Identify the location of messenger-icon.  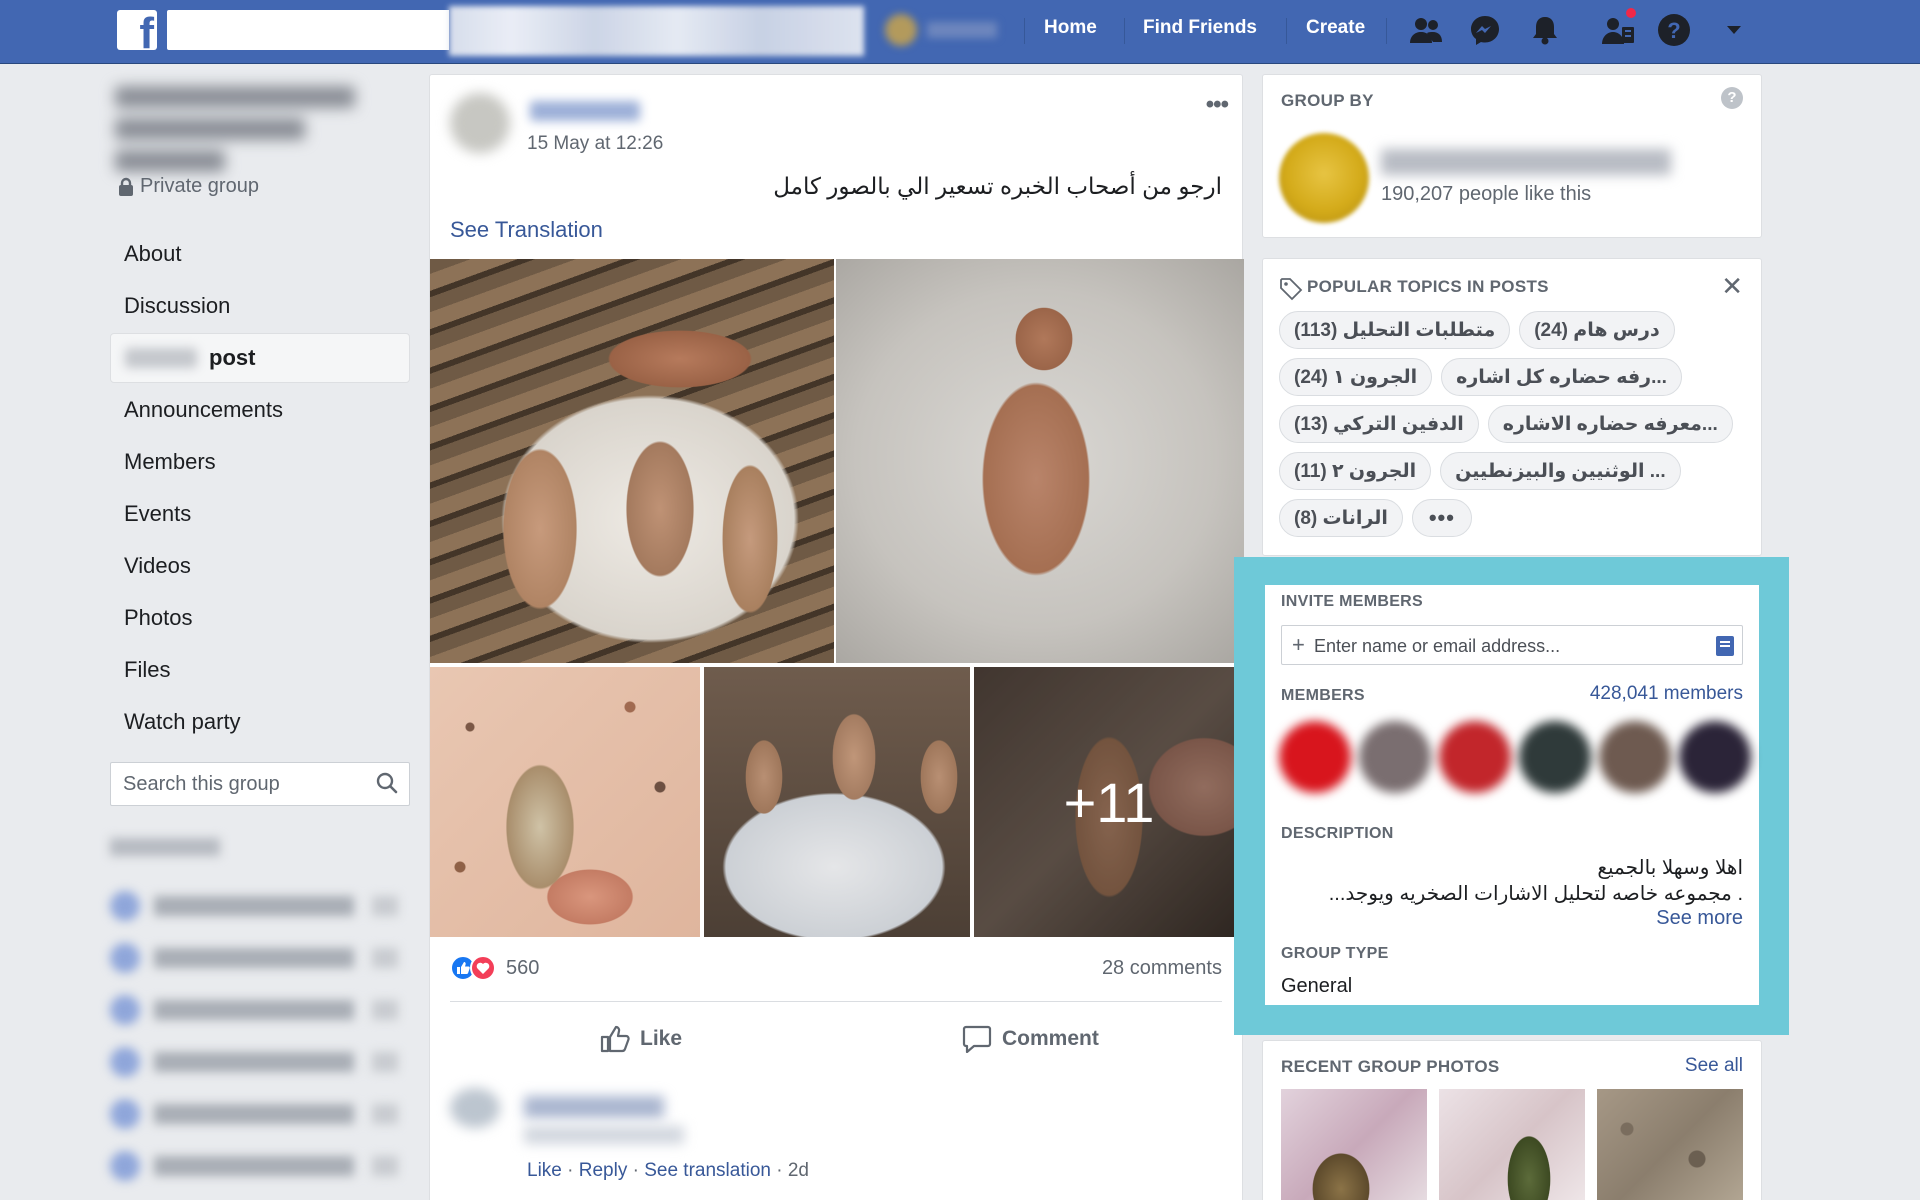
(1485, 30).